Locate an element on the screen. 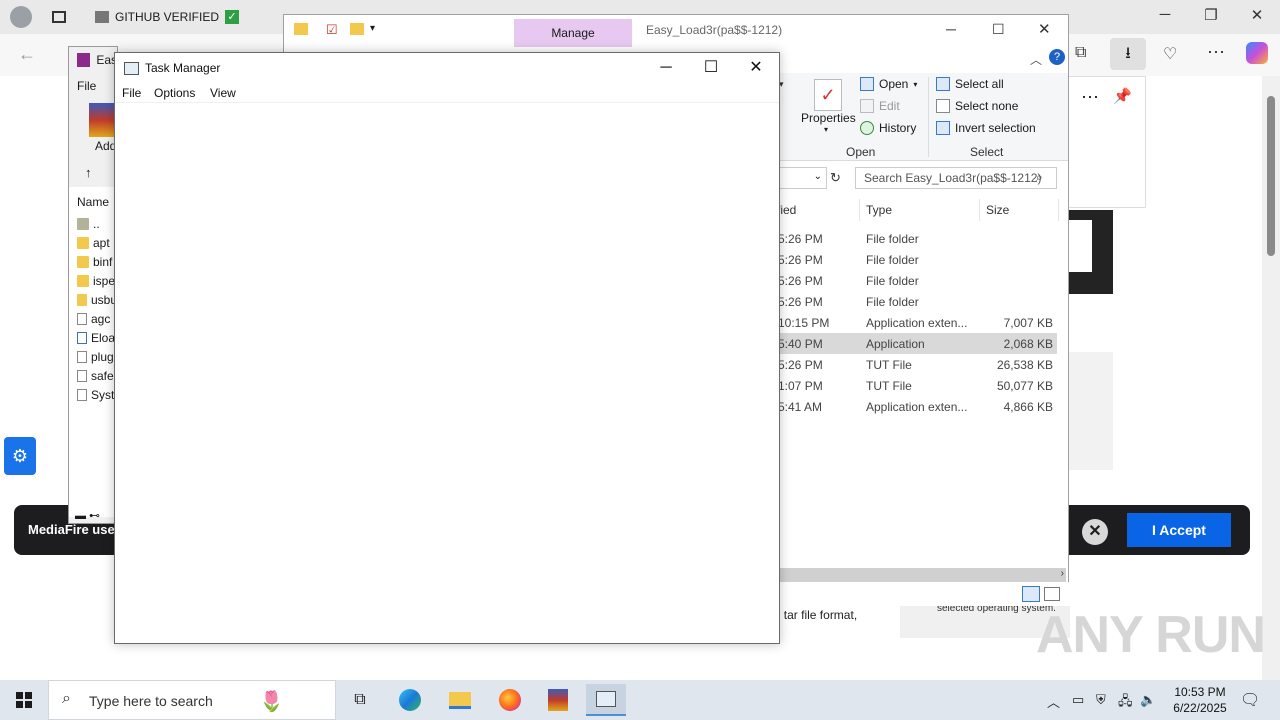 This screenshot has height=720, width=1280. file-explorer-icon is located at coordinates (460, 700).